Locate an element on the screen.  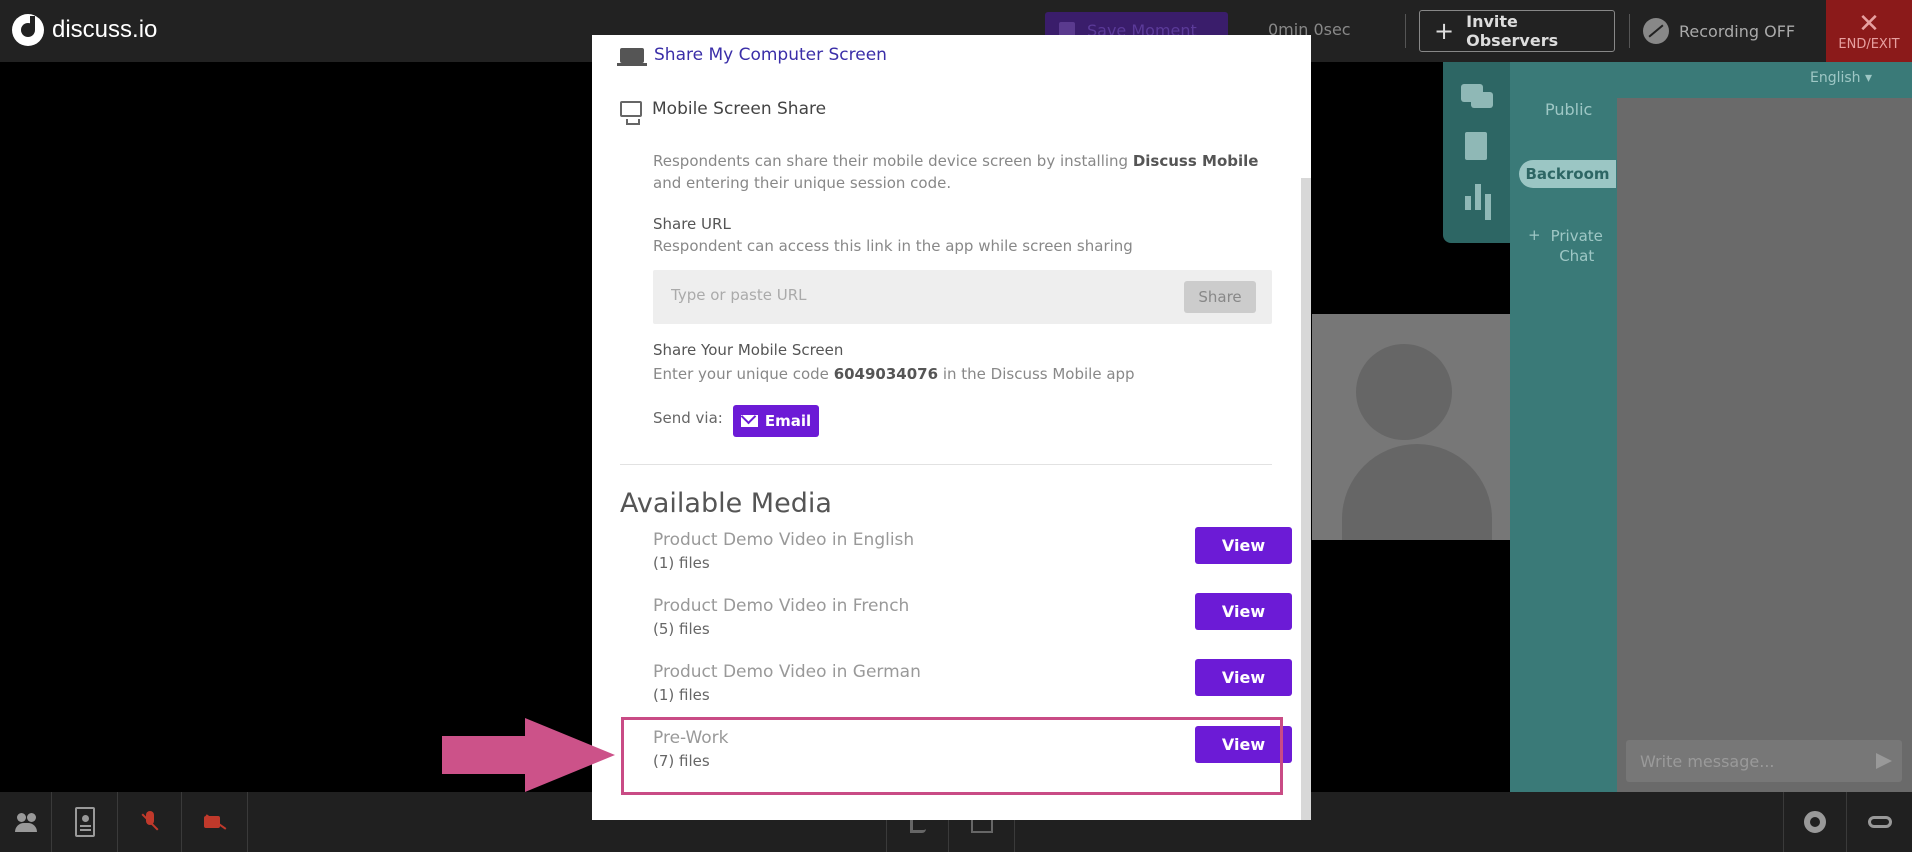
session-code: 6049034076 is located at coordinates (886, 374).